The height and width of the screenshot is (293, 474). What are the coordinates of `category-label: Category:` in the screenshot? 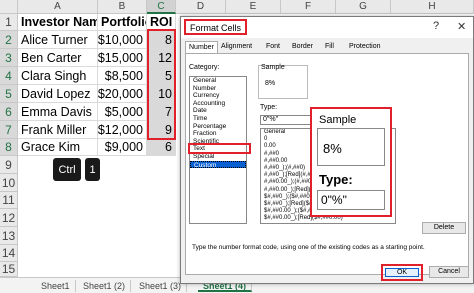 It's located at (204, 67).